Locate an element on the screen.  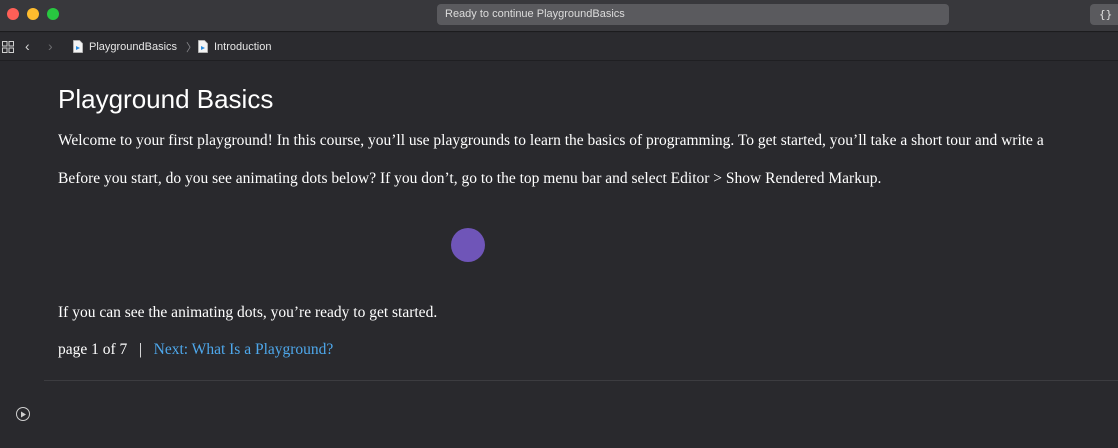
minimize-window-button is located at coordinates (33, 14).